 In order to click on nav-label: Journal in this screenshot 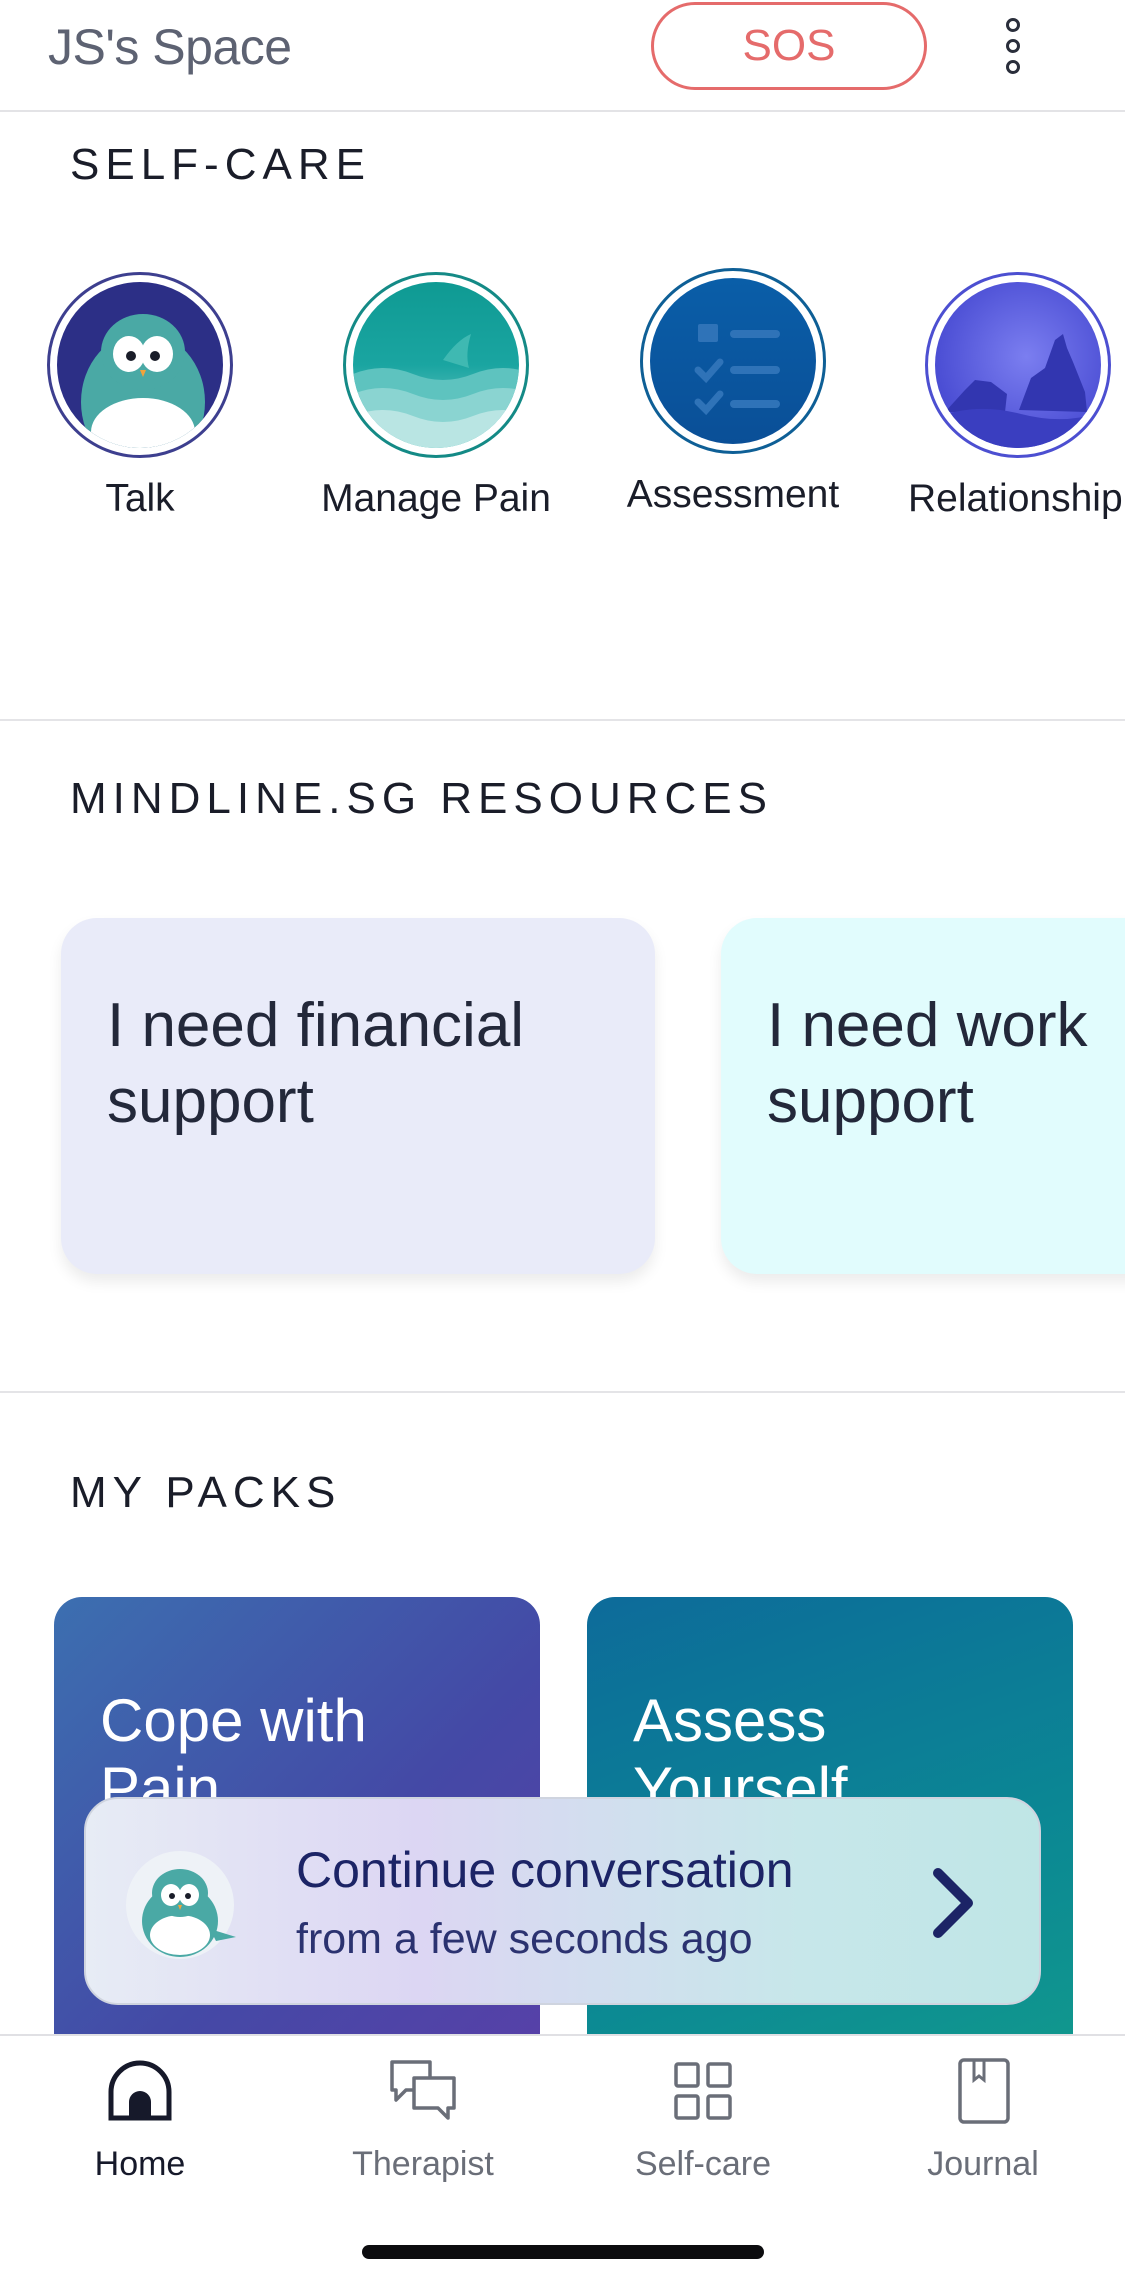, I will do `click(983, 2164)`.